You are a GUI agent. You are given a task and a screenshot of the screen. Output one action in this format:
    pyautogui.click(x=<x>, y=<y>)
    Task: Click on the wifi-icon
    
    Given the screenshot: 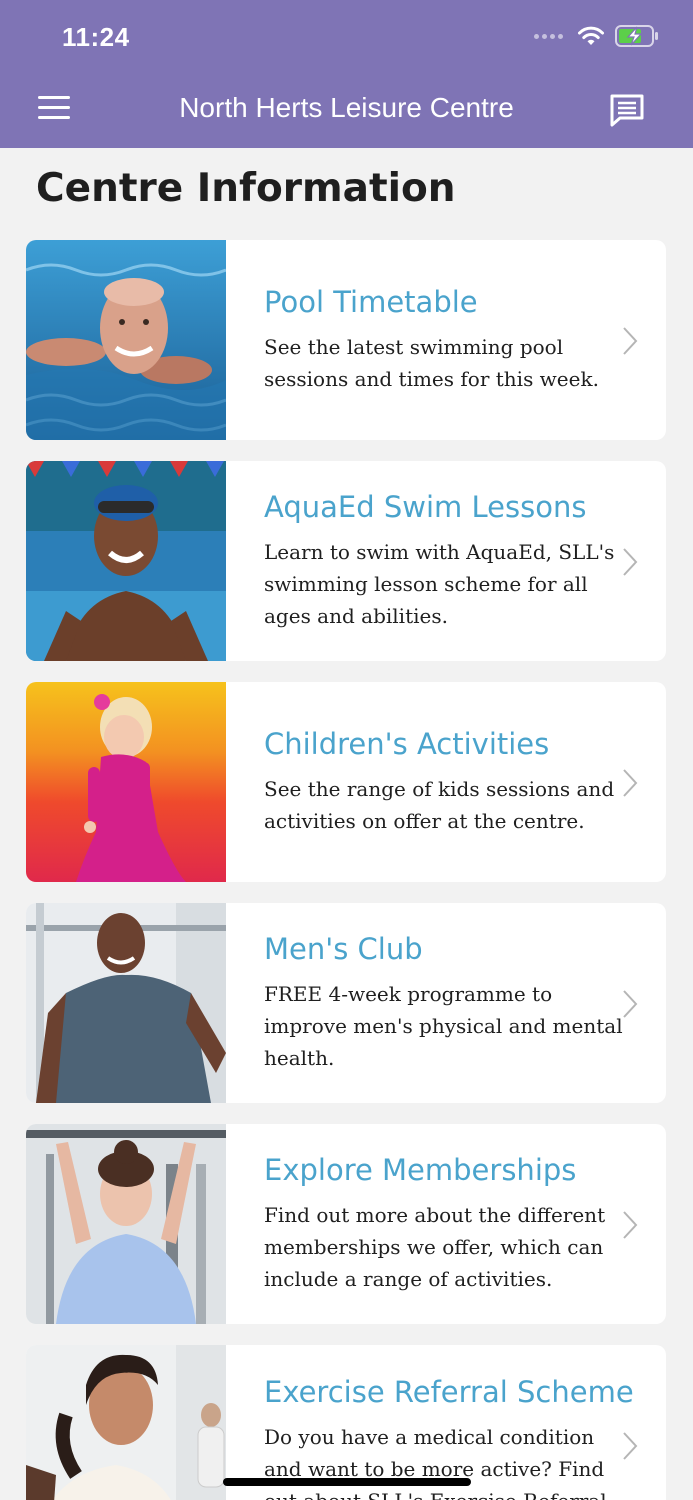 What is the action you would take?
    pyautogui.click(x=591, y=35)
    